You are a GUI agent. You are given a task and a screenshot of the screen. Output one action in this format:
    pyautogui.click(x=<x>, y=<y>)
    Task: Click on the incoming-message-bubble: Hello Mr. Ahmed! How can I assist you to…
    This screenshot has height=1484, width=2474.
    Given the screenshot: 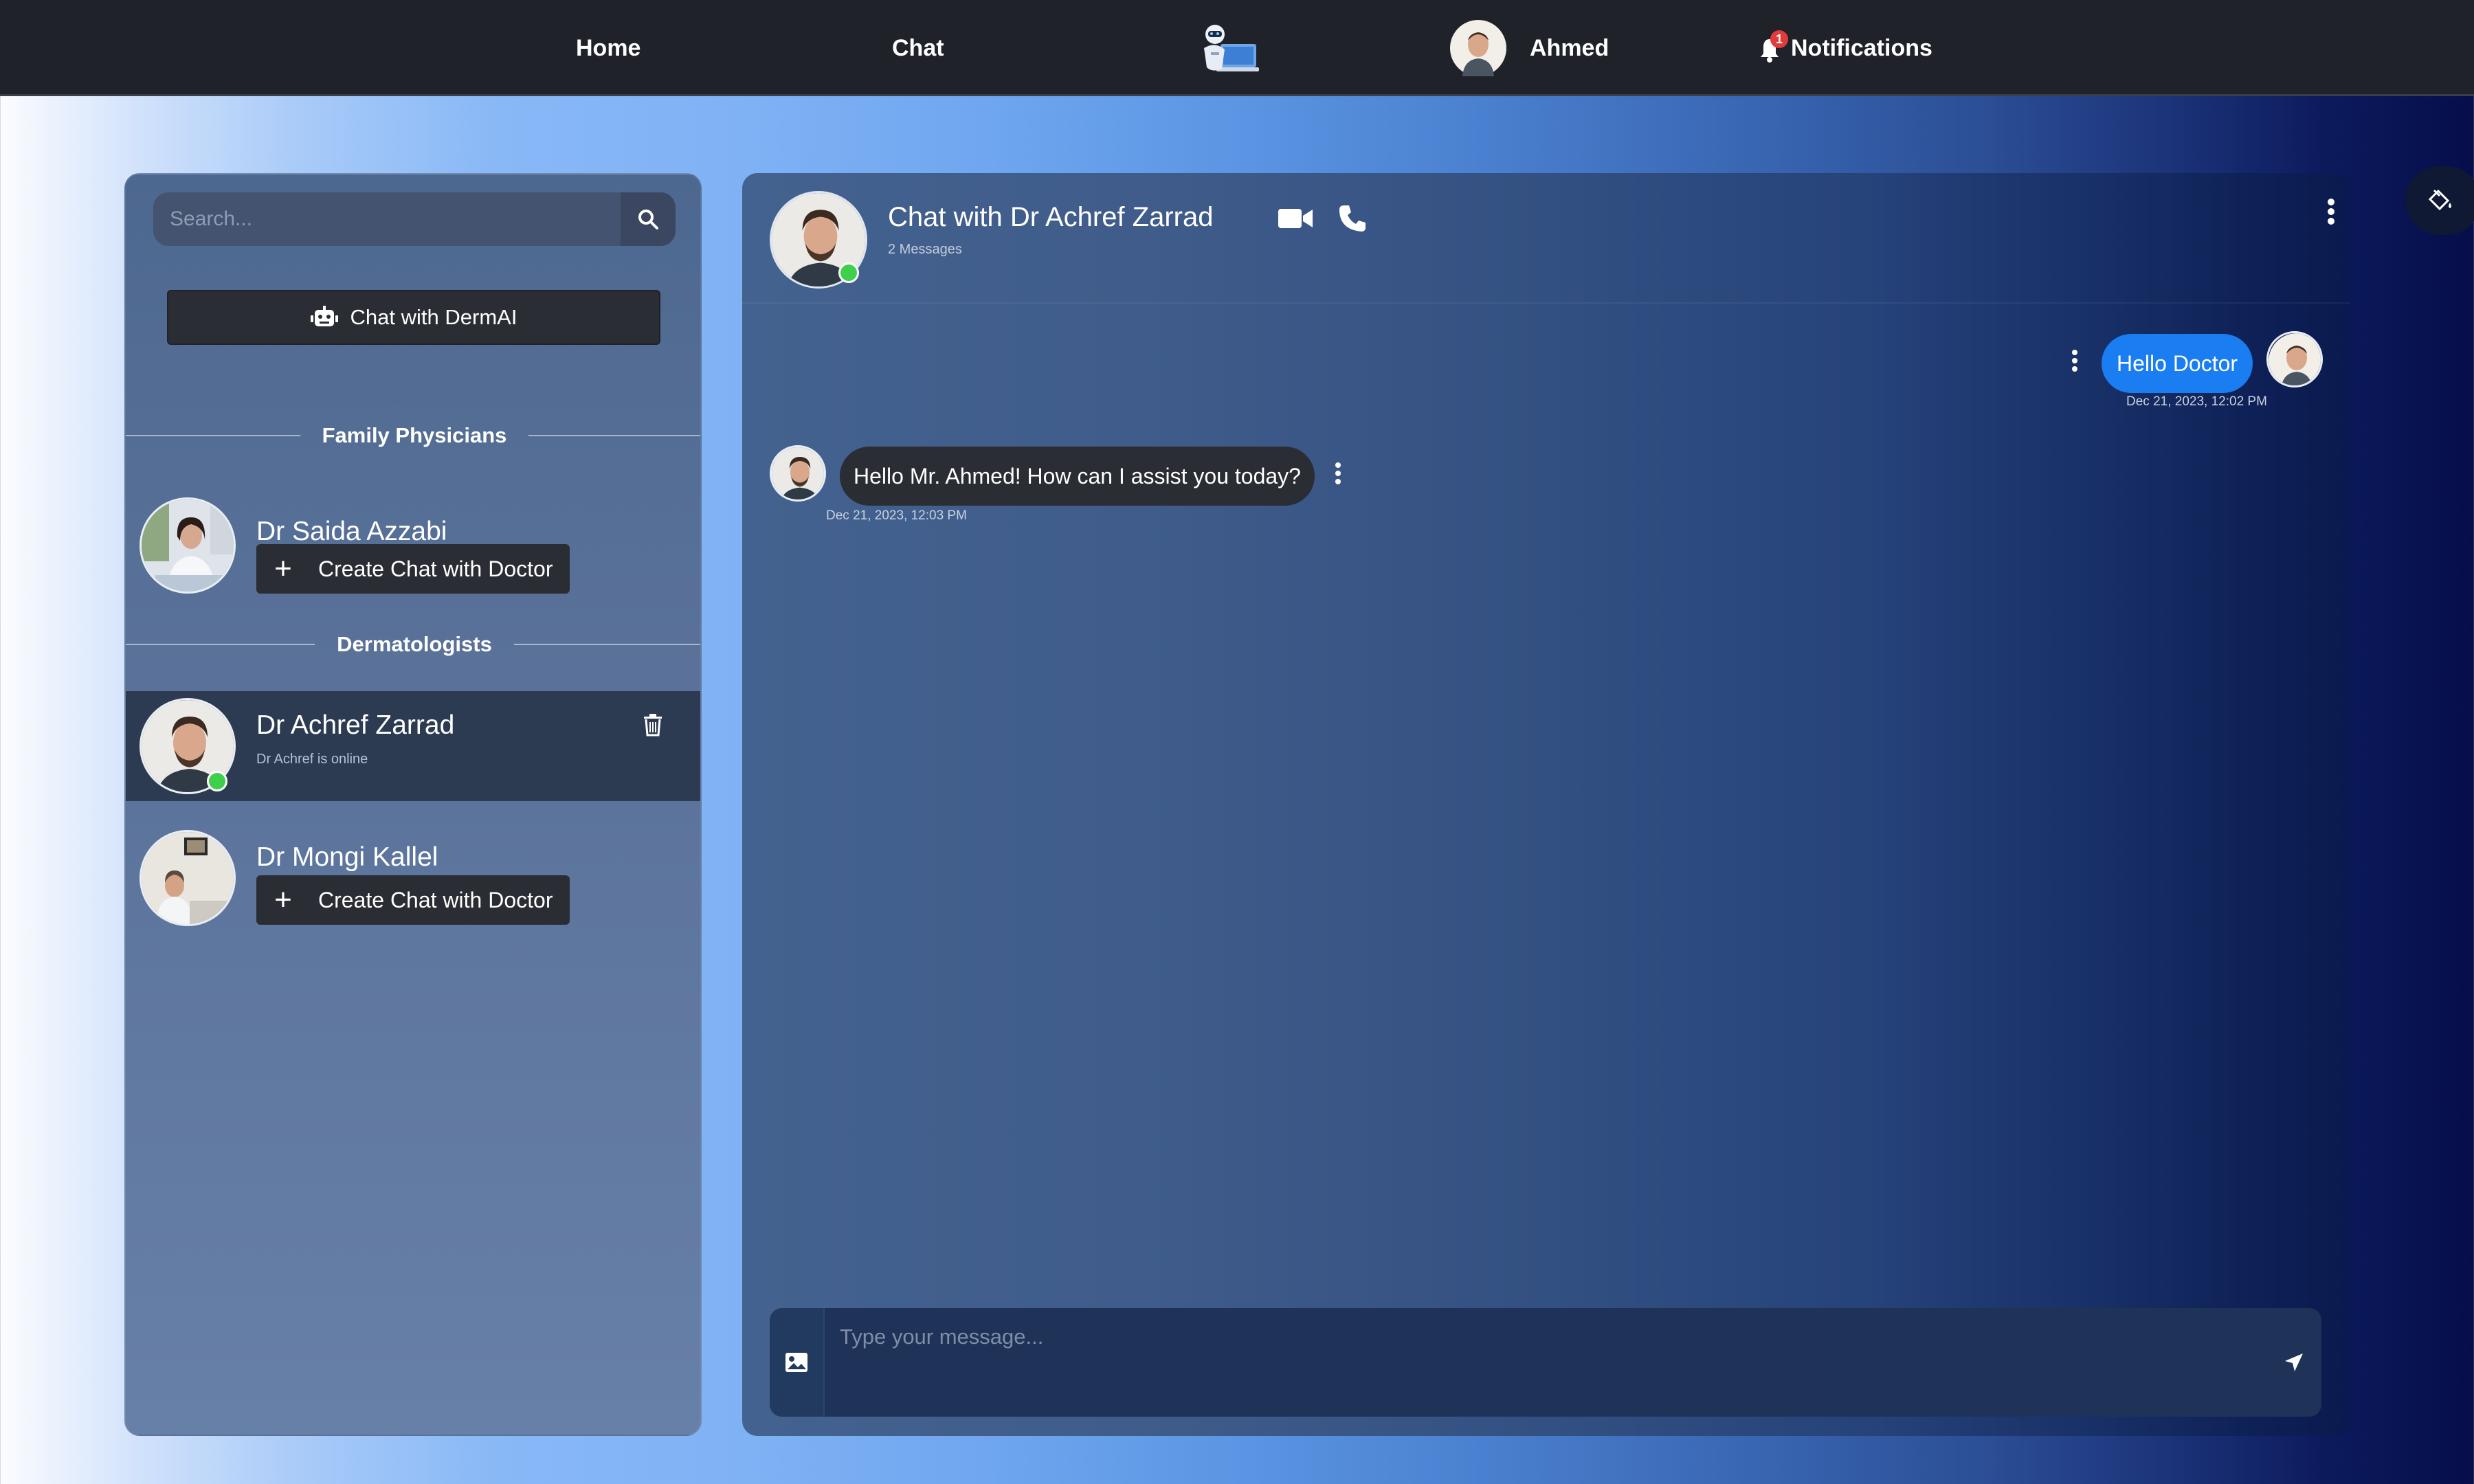 What is the action you would take?
    pyautogui.click(x=1077, y=476)
    